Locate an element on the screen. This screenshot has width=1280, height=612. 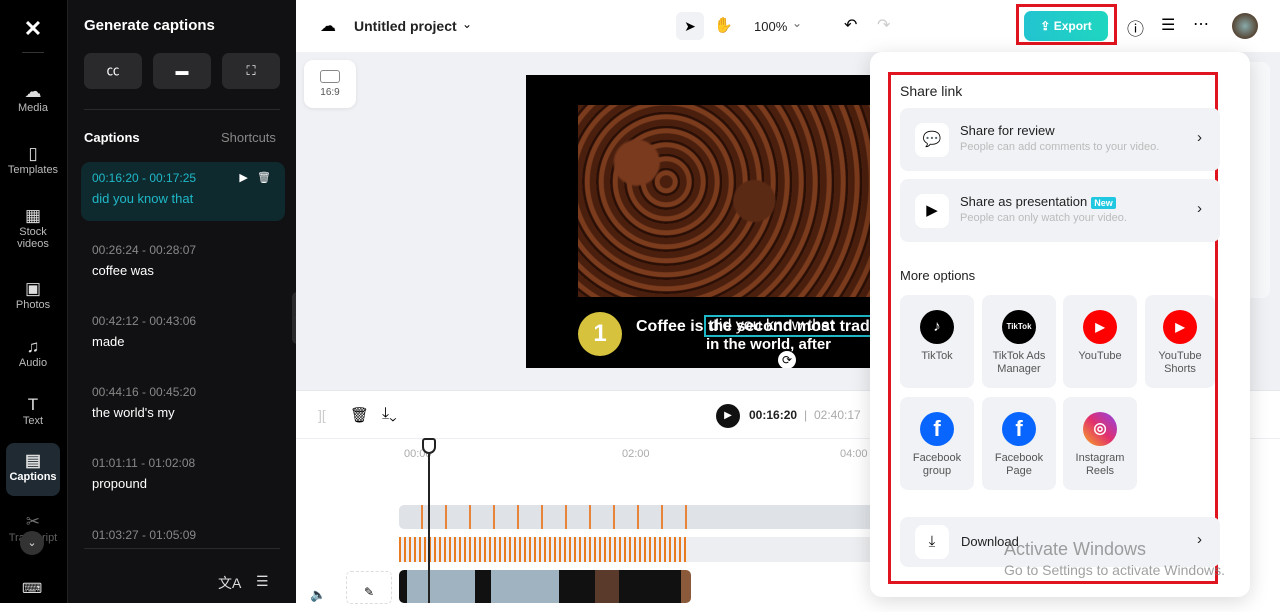
rail-item-audio: ♫ Audio is located at coordinates (33, 353).